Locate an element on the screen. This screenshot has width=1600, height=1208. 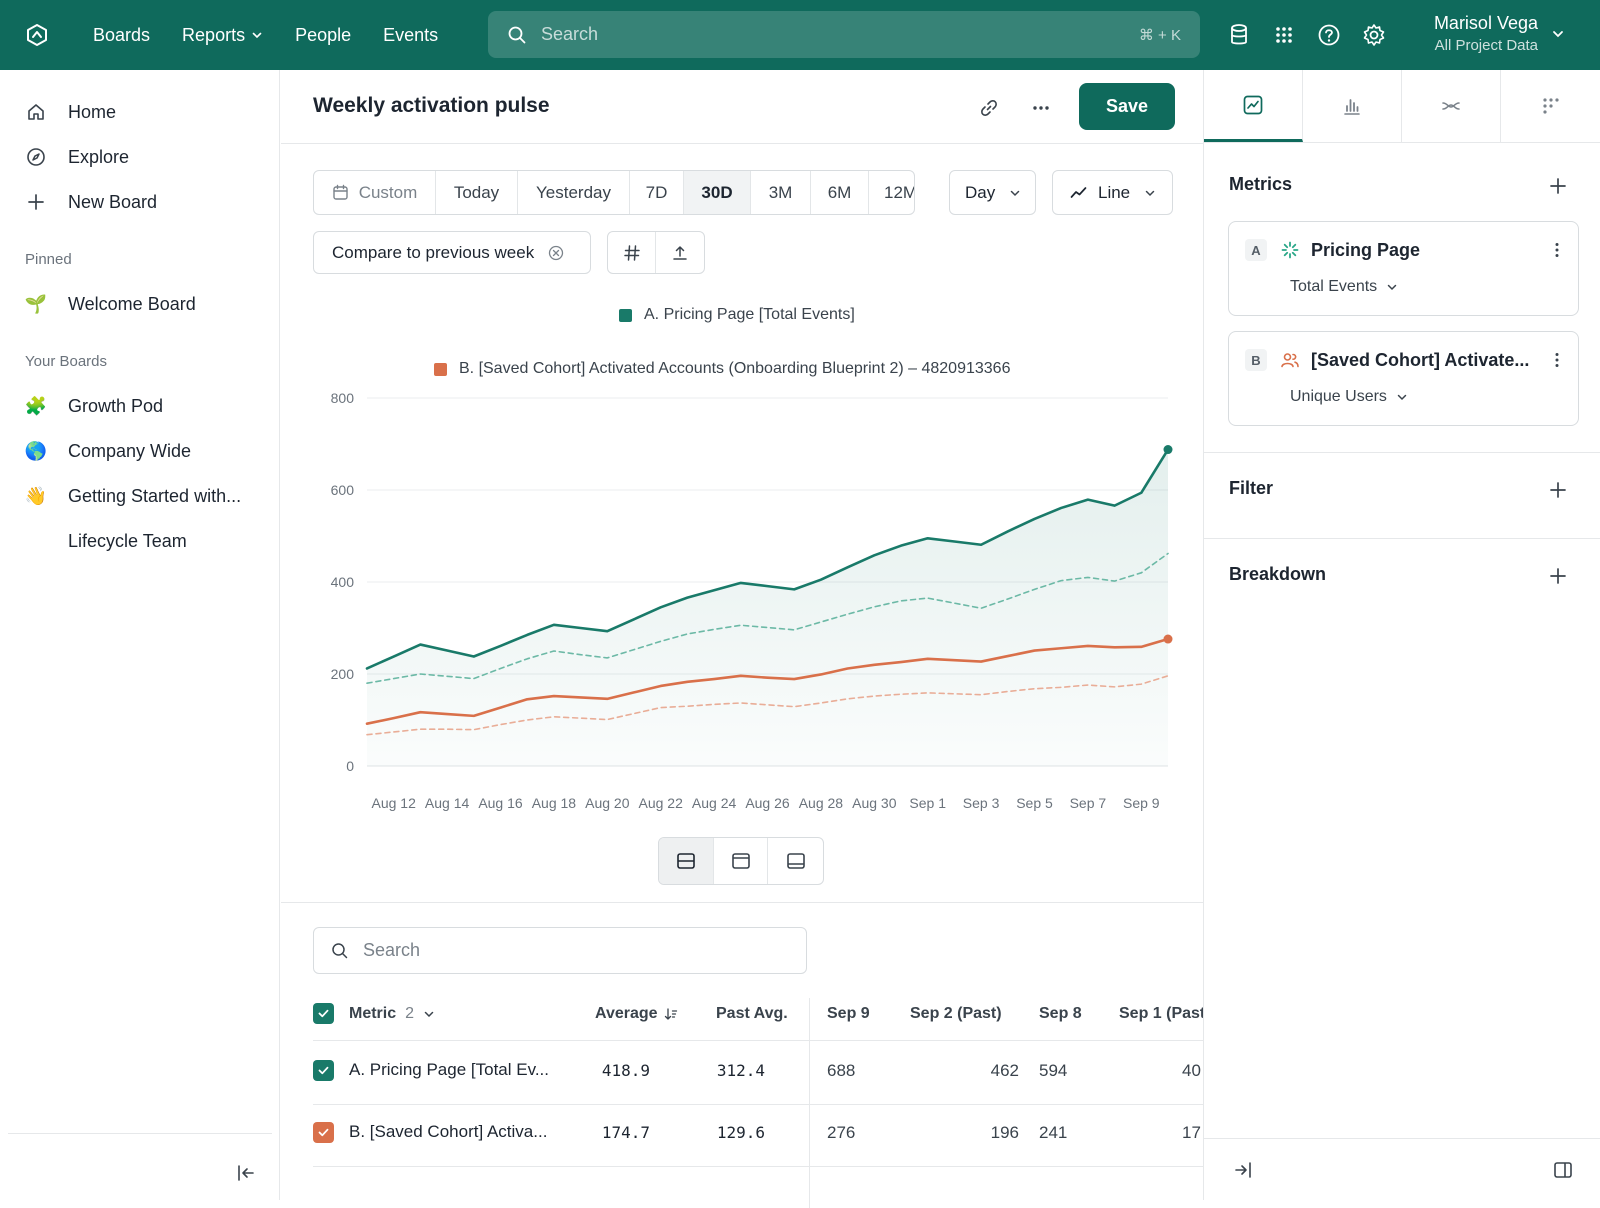
user-project-scope: All Project Data is located at coordinates (1486, 45).